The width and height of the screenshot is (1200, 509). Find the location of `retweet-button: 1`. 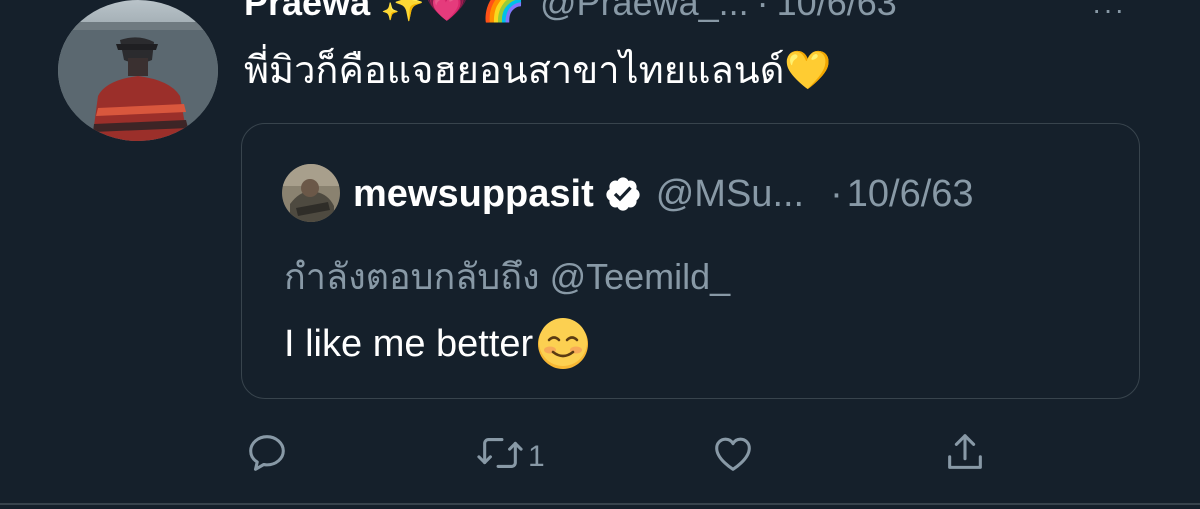

retweet-button: 1 is located at coordinates (508, 457).